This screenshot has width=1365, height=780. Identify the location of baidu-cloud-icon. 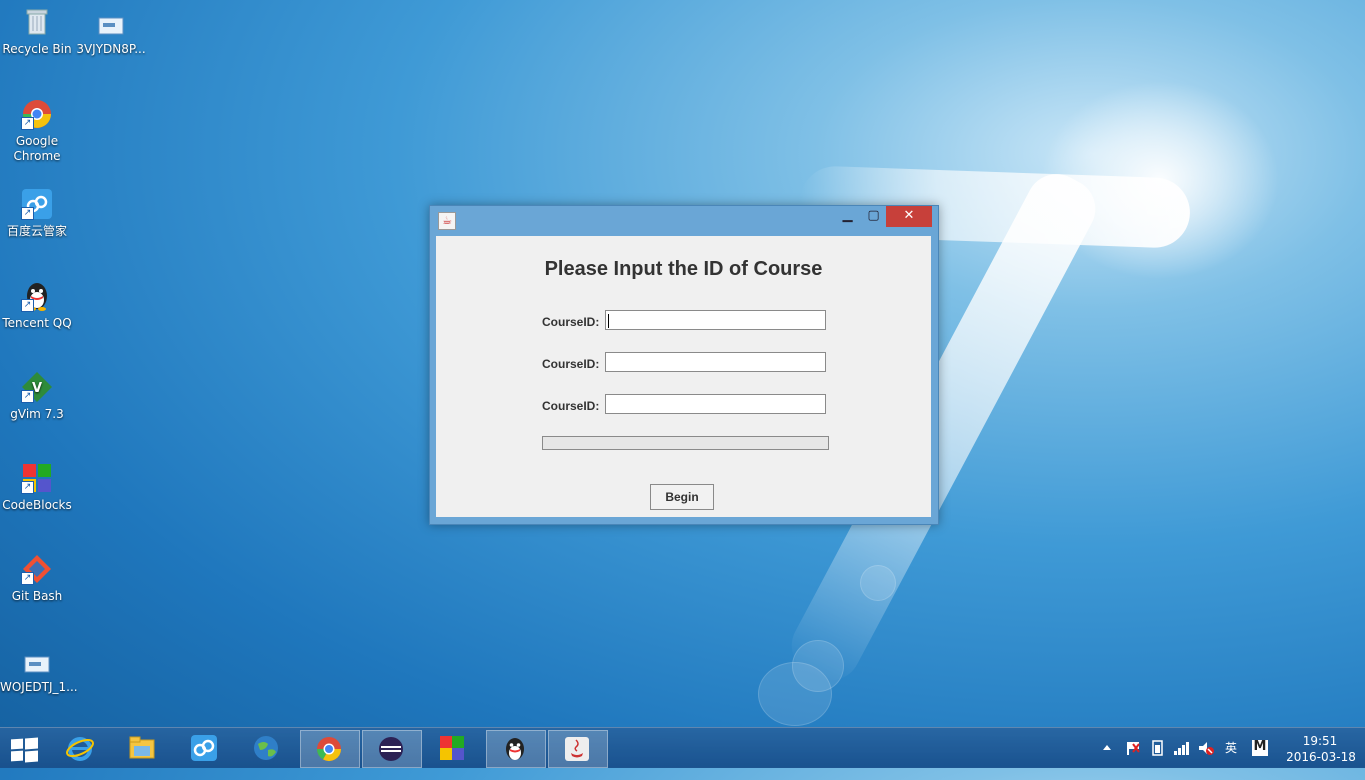
(204, 748).